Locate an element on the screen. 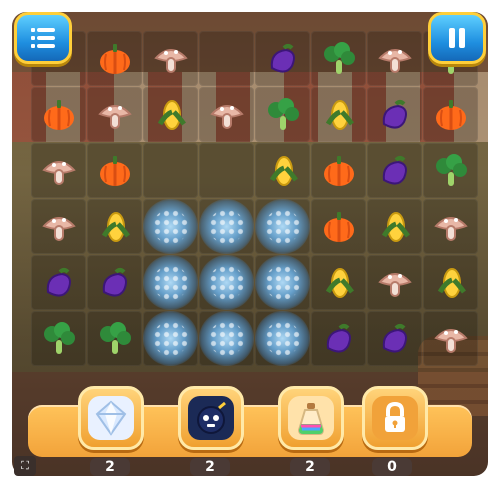 This screenshot has height=500, width=500. bomb-icon is located at coordinates (211, 417).